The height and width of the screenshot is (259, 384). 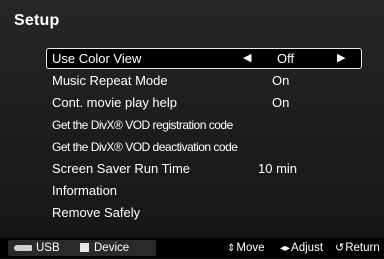 I want to click on leftright-icon: ◂▸, so click(x=285, y=248).